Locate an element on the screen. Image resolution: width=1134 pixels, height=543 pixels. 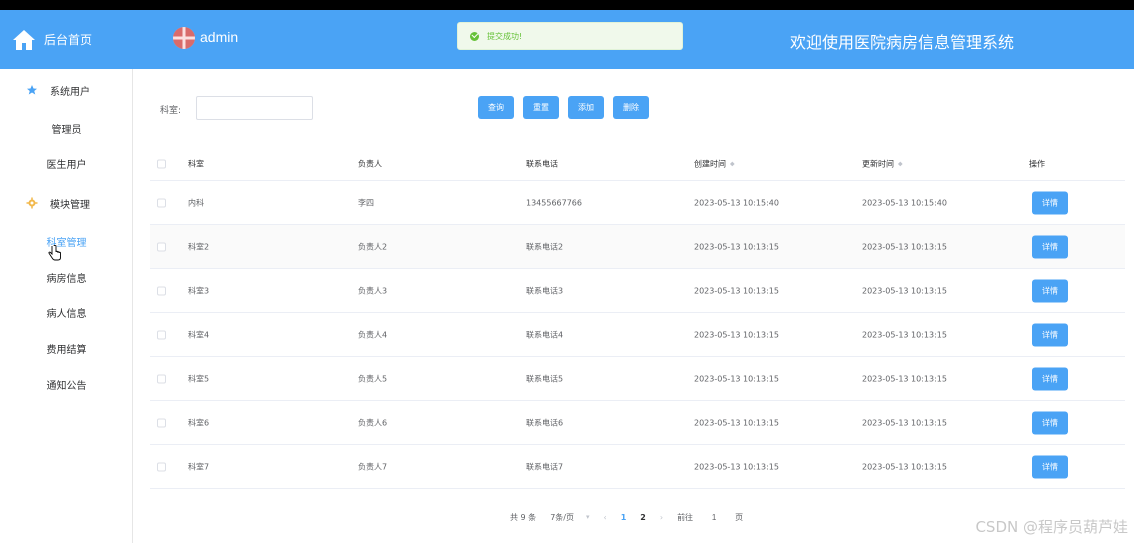
query-button: 查询 is located at coordinates (496, 107).